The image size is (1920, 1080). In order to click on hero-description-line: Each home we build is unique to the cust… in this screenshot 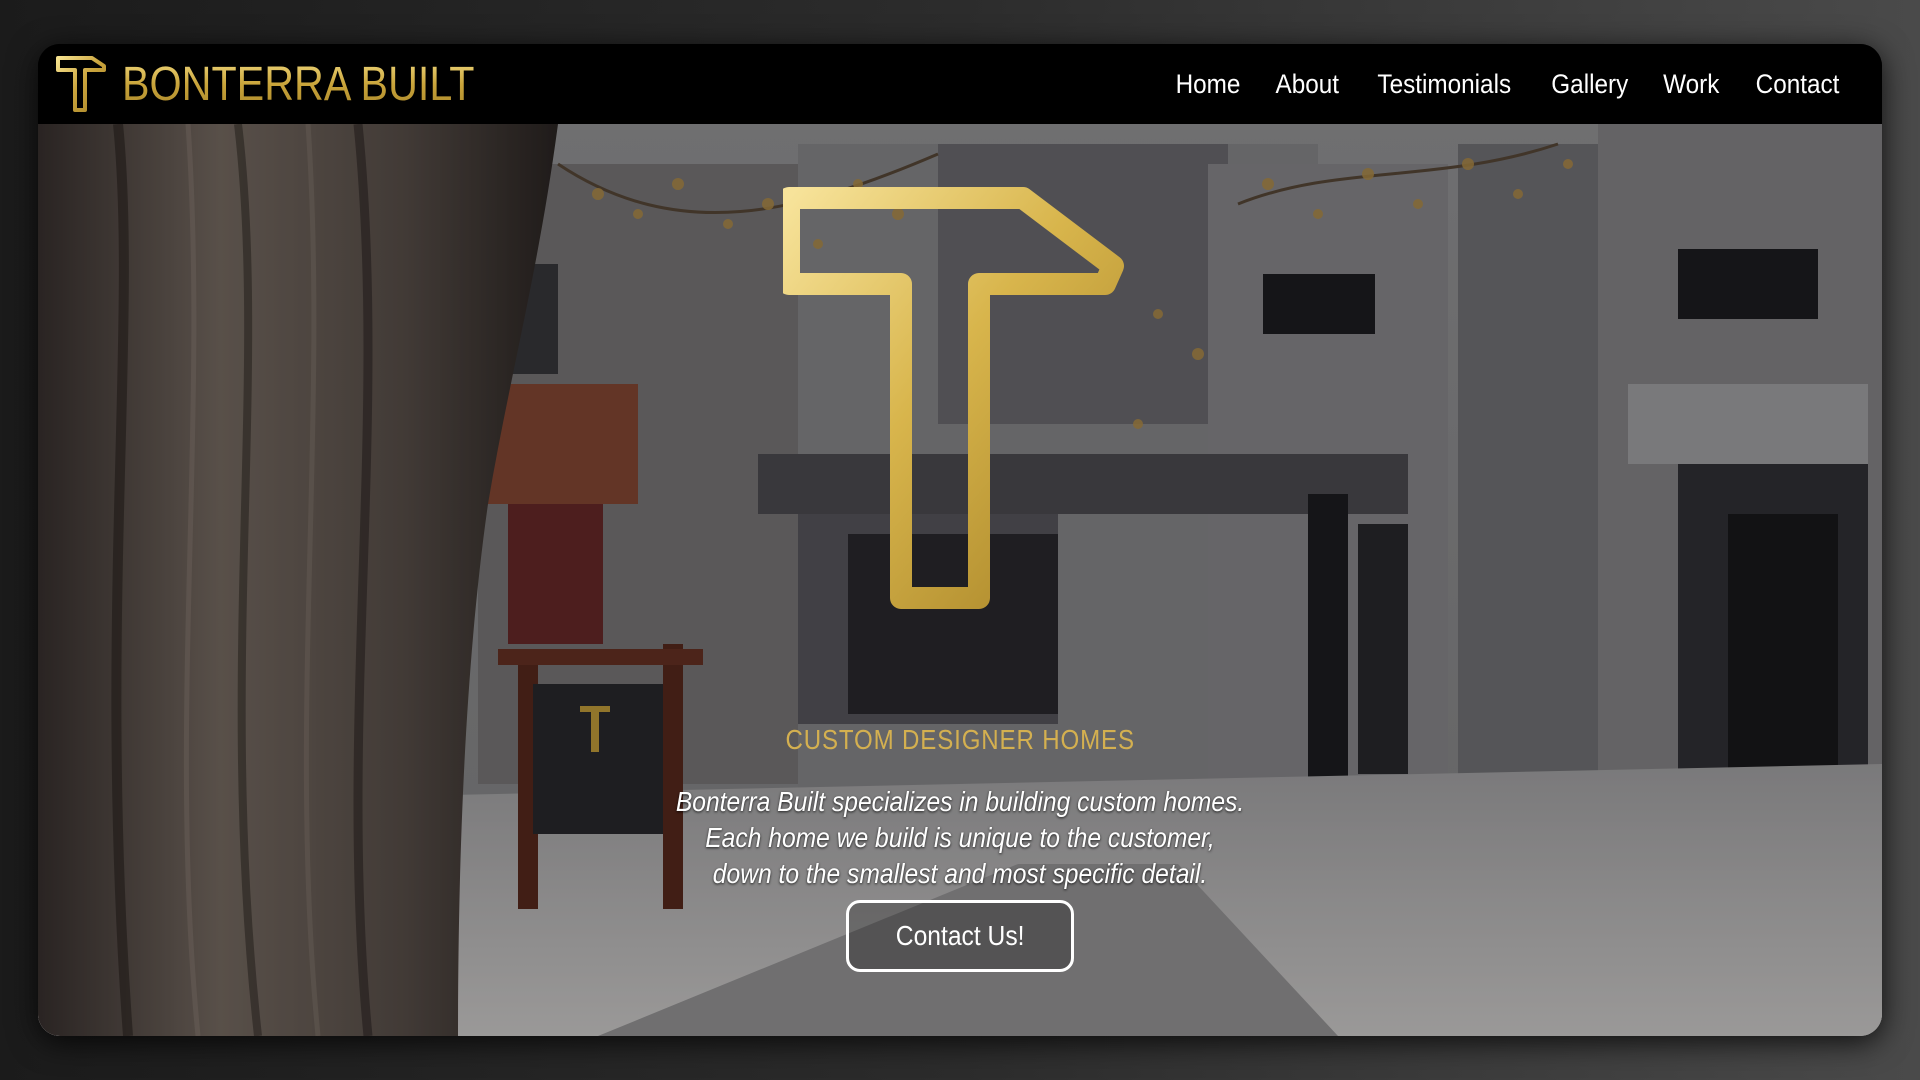, I will do `click(960, 837)`.